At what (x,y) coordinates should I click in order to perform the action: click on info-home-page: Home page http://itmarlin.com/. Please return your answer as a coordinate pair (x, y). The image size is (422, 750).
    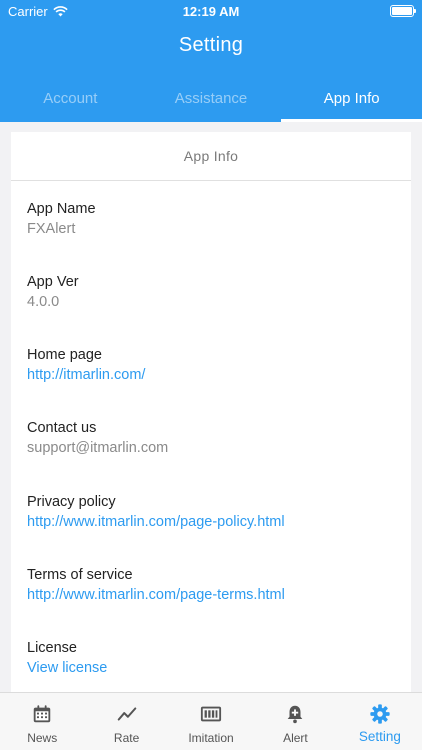
    Looking at the image, I should click on (86, 365).